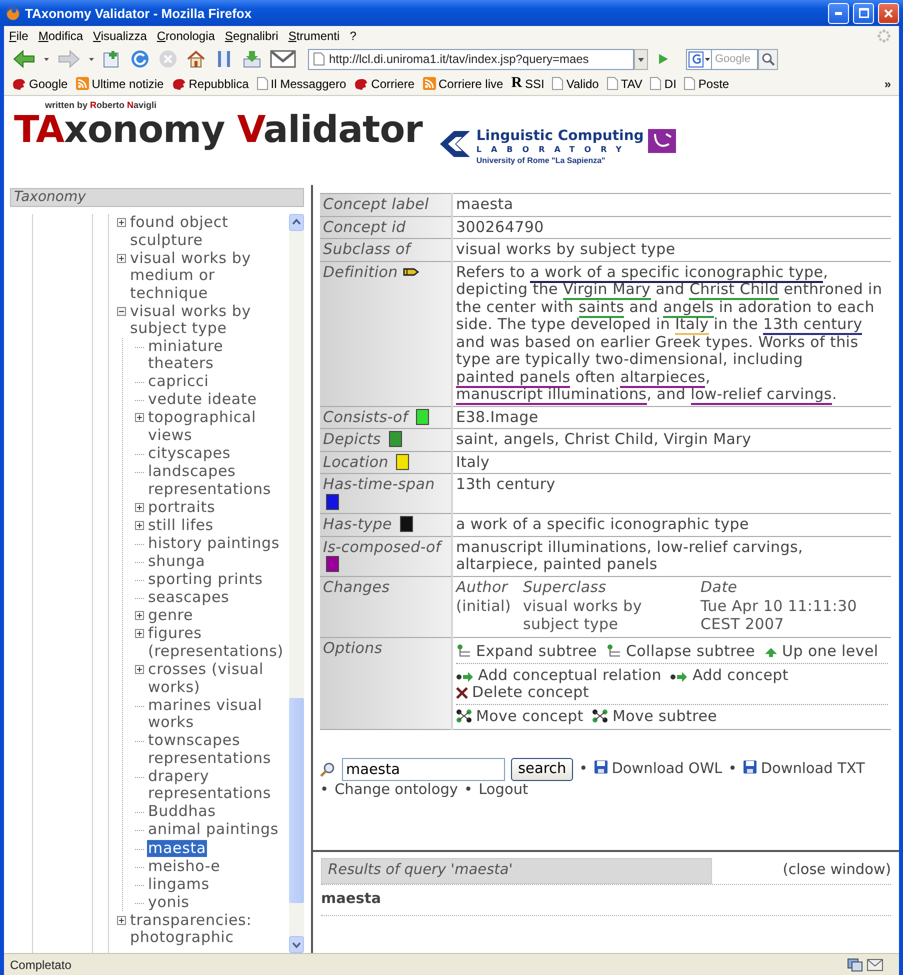 The width and height of the screenshot is (903, 975). Describe the element at coordinates (410, 271) in the screenshot. I see `pencil-icon` at that location.